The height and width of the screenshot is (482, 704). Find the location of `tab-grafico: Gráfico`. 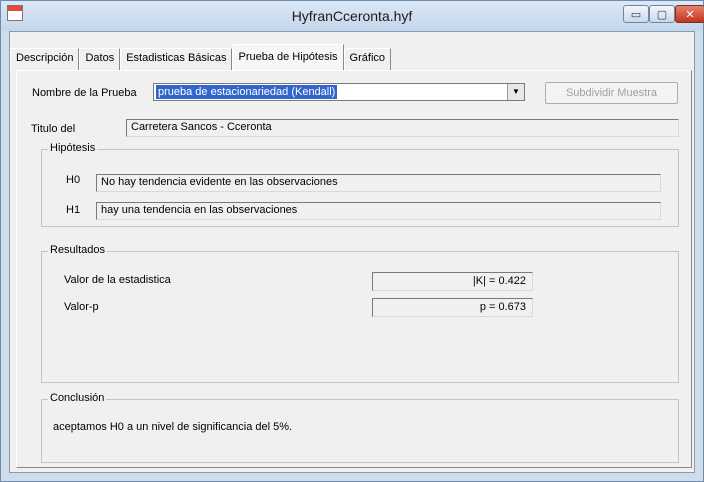

tab-grafico: Gráfico is located at coordinates (367, 59).